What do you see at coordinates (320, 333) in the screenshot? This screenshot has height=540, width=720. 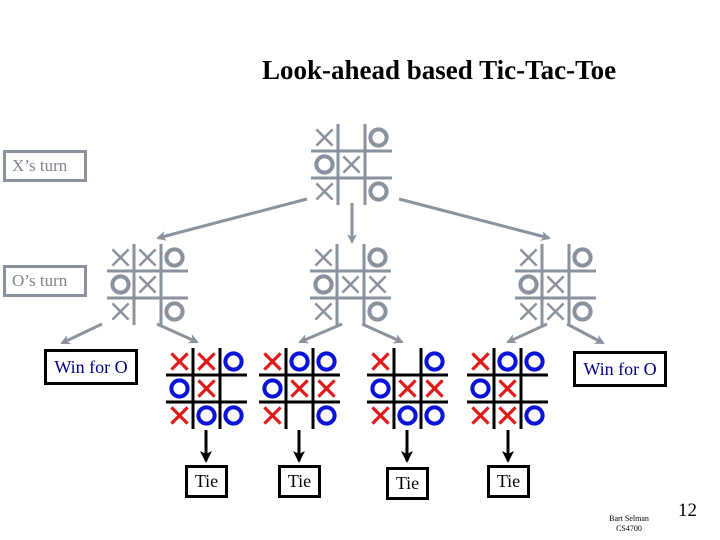 I see `arrow-child2-to-grandchild2` at bounding box center [320, 333].